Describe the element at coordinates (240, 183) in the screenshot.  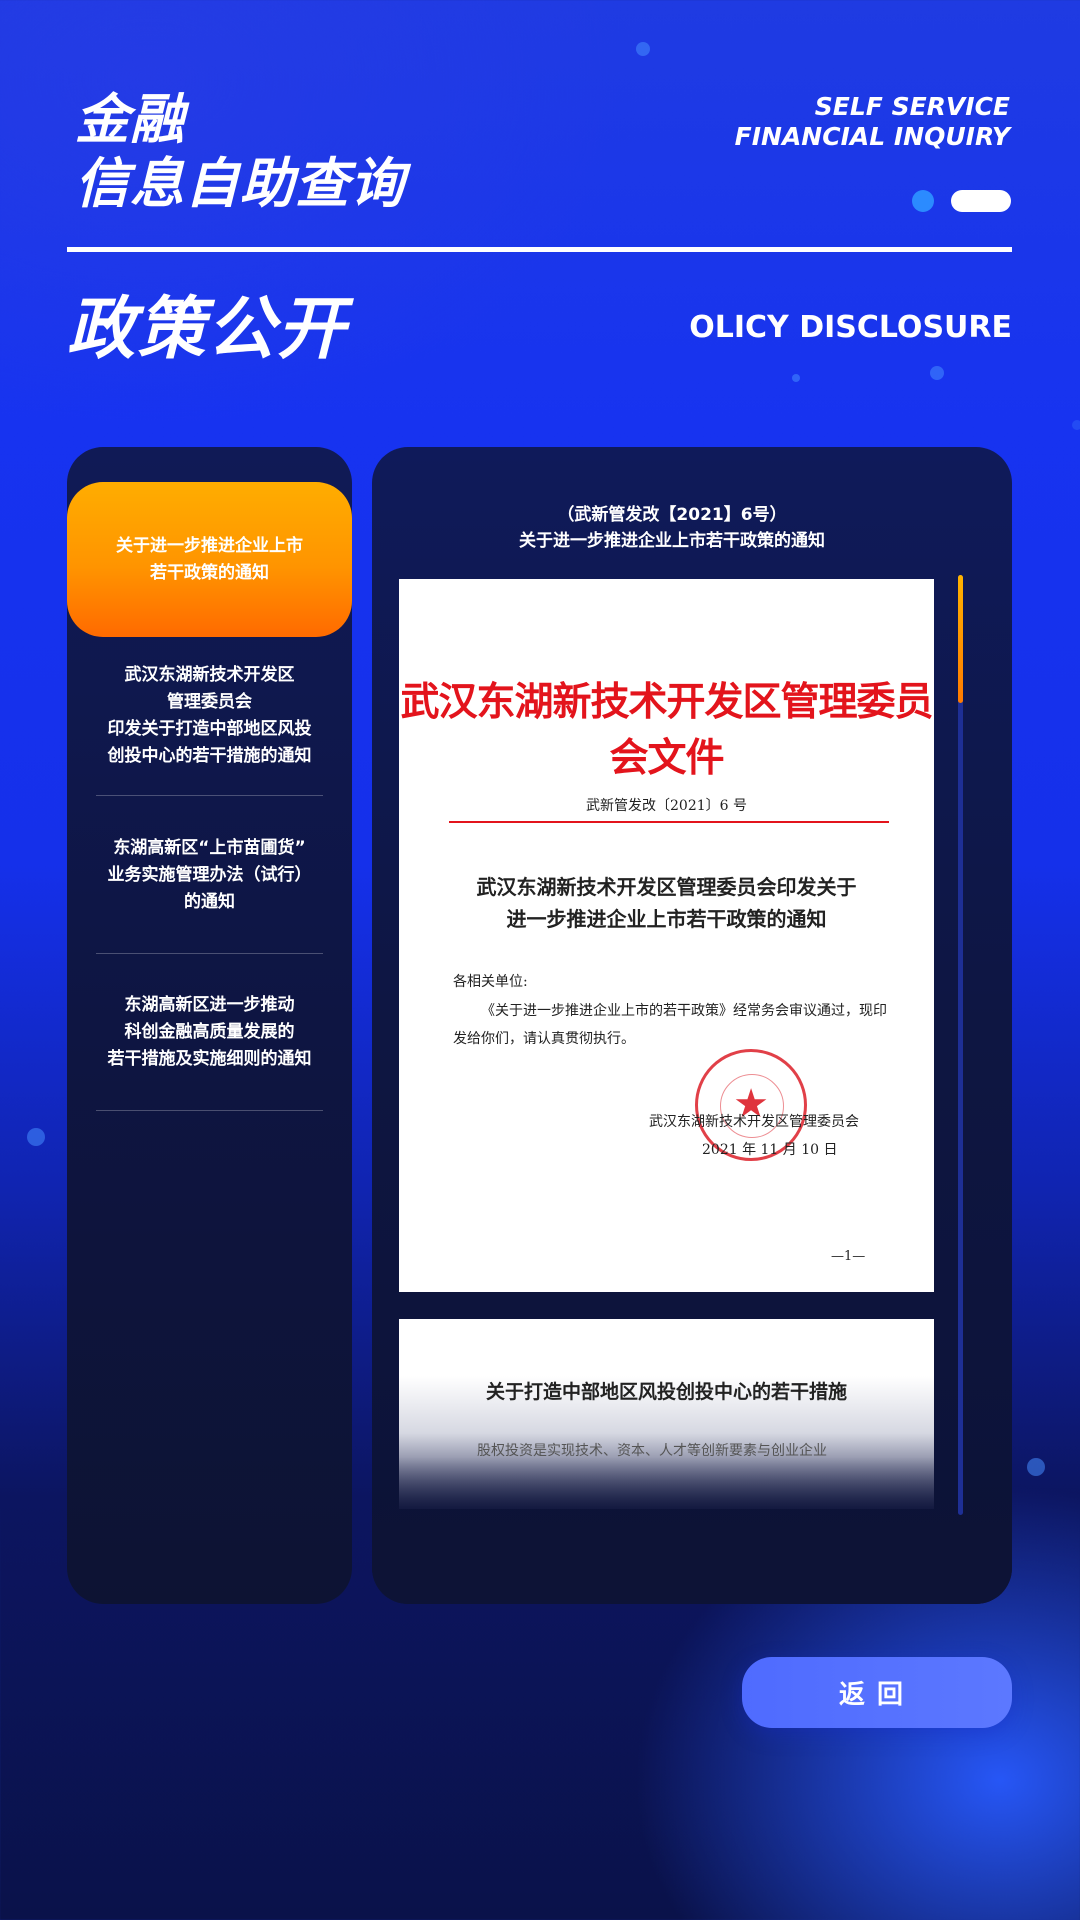
I see `app-title-line2: 信息自助查询` at that location.